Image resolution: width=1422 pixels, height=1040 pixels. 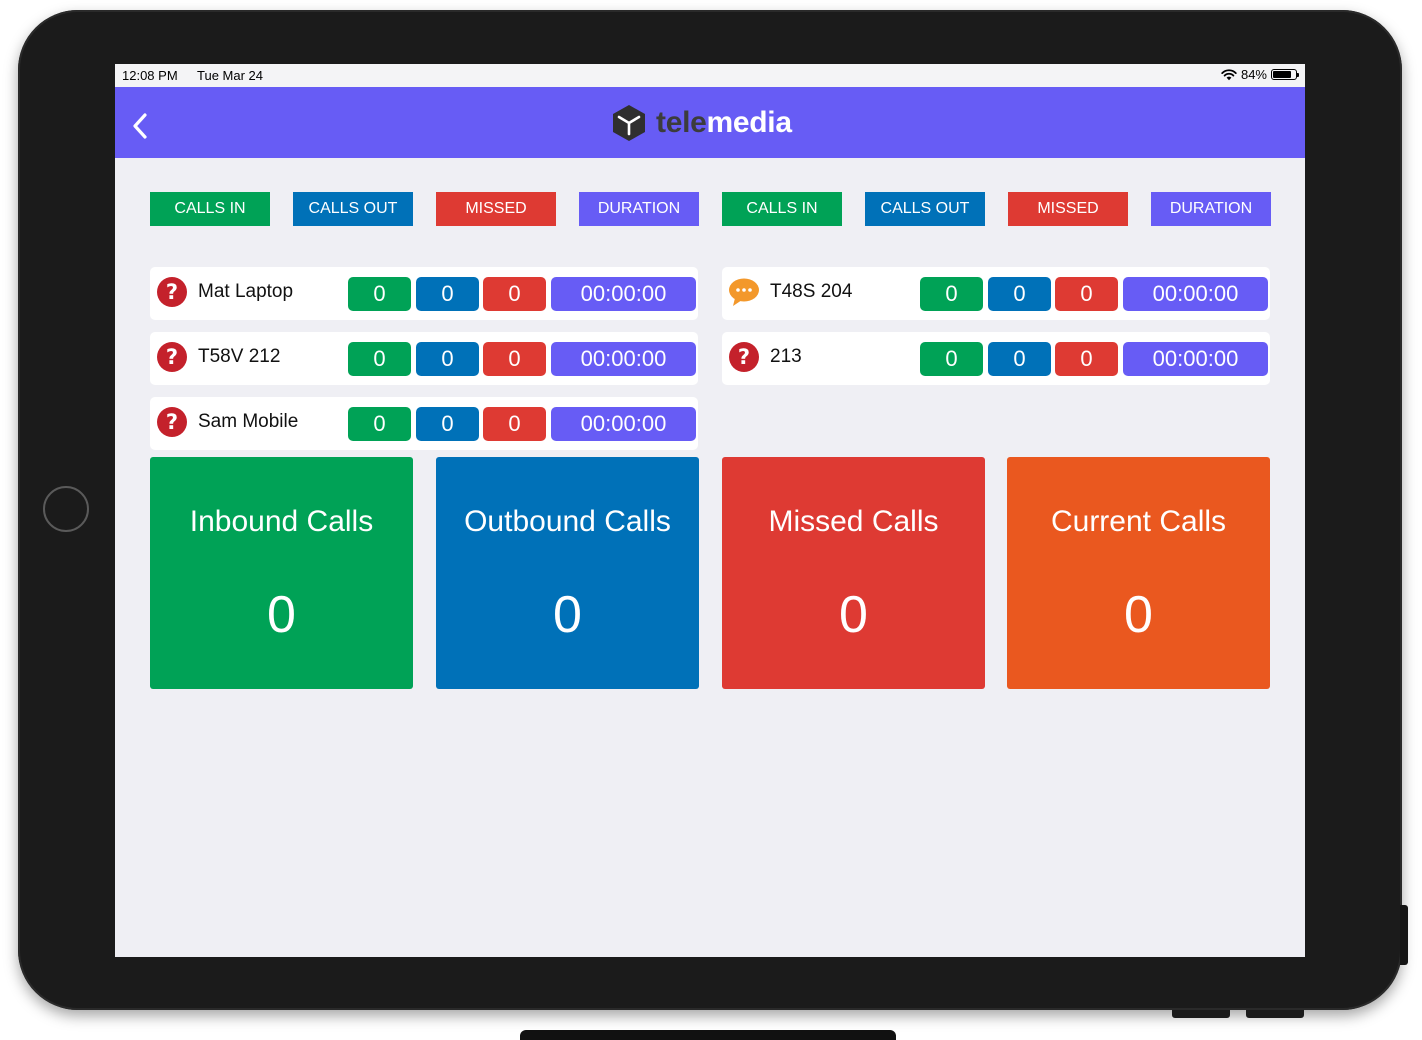 I want to click on extension-row-sam-mobile: ? Sam Mobile 0 0 0 00:00:00, so click(x=424, y=423).